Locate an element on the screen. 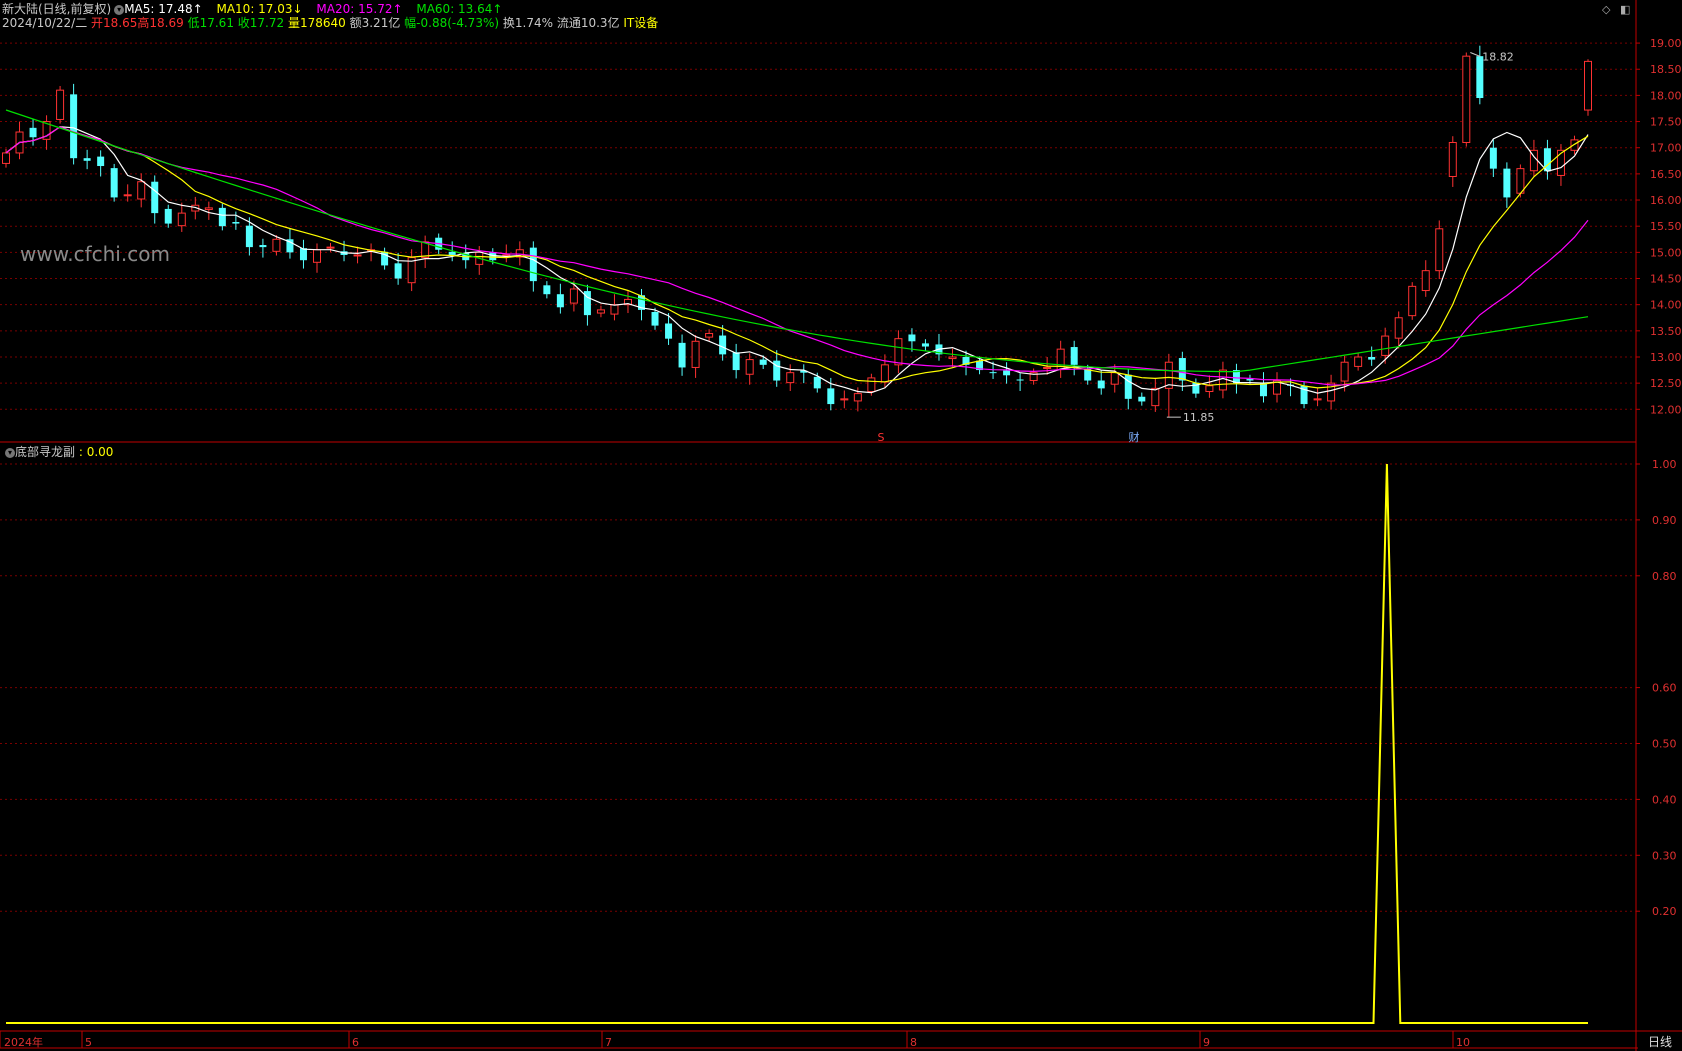  price-tick-label: 16.00 is located at coordinates (1666, 200).